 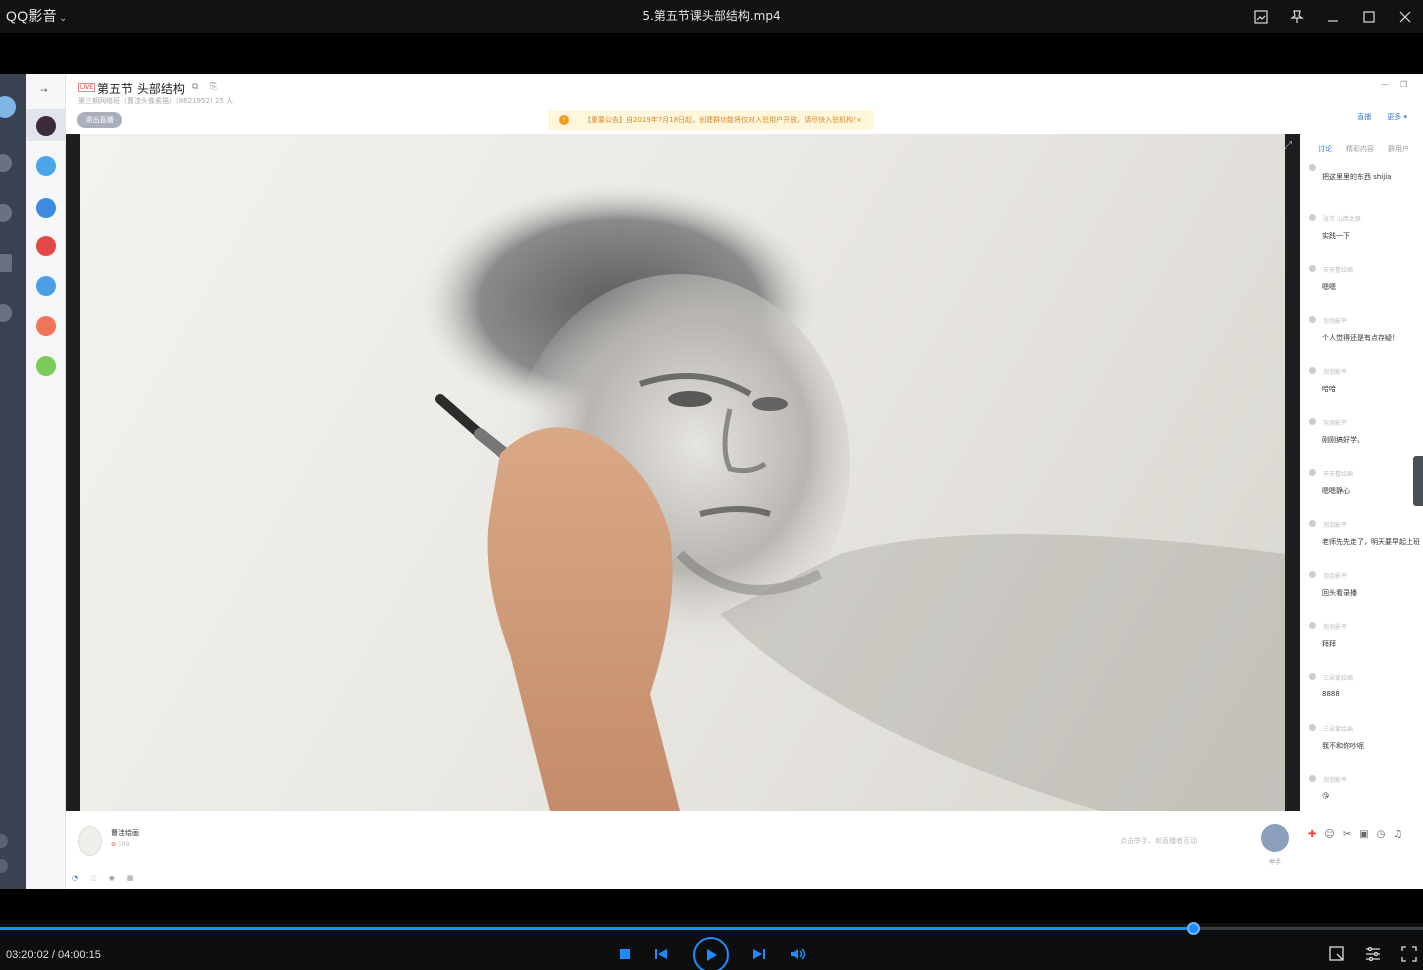 What do you see at coordinates (46, 246) in the screenshot?
I see `brain-icon` at bounding box center [46, 246].